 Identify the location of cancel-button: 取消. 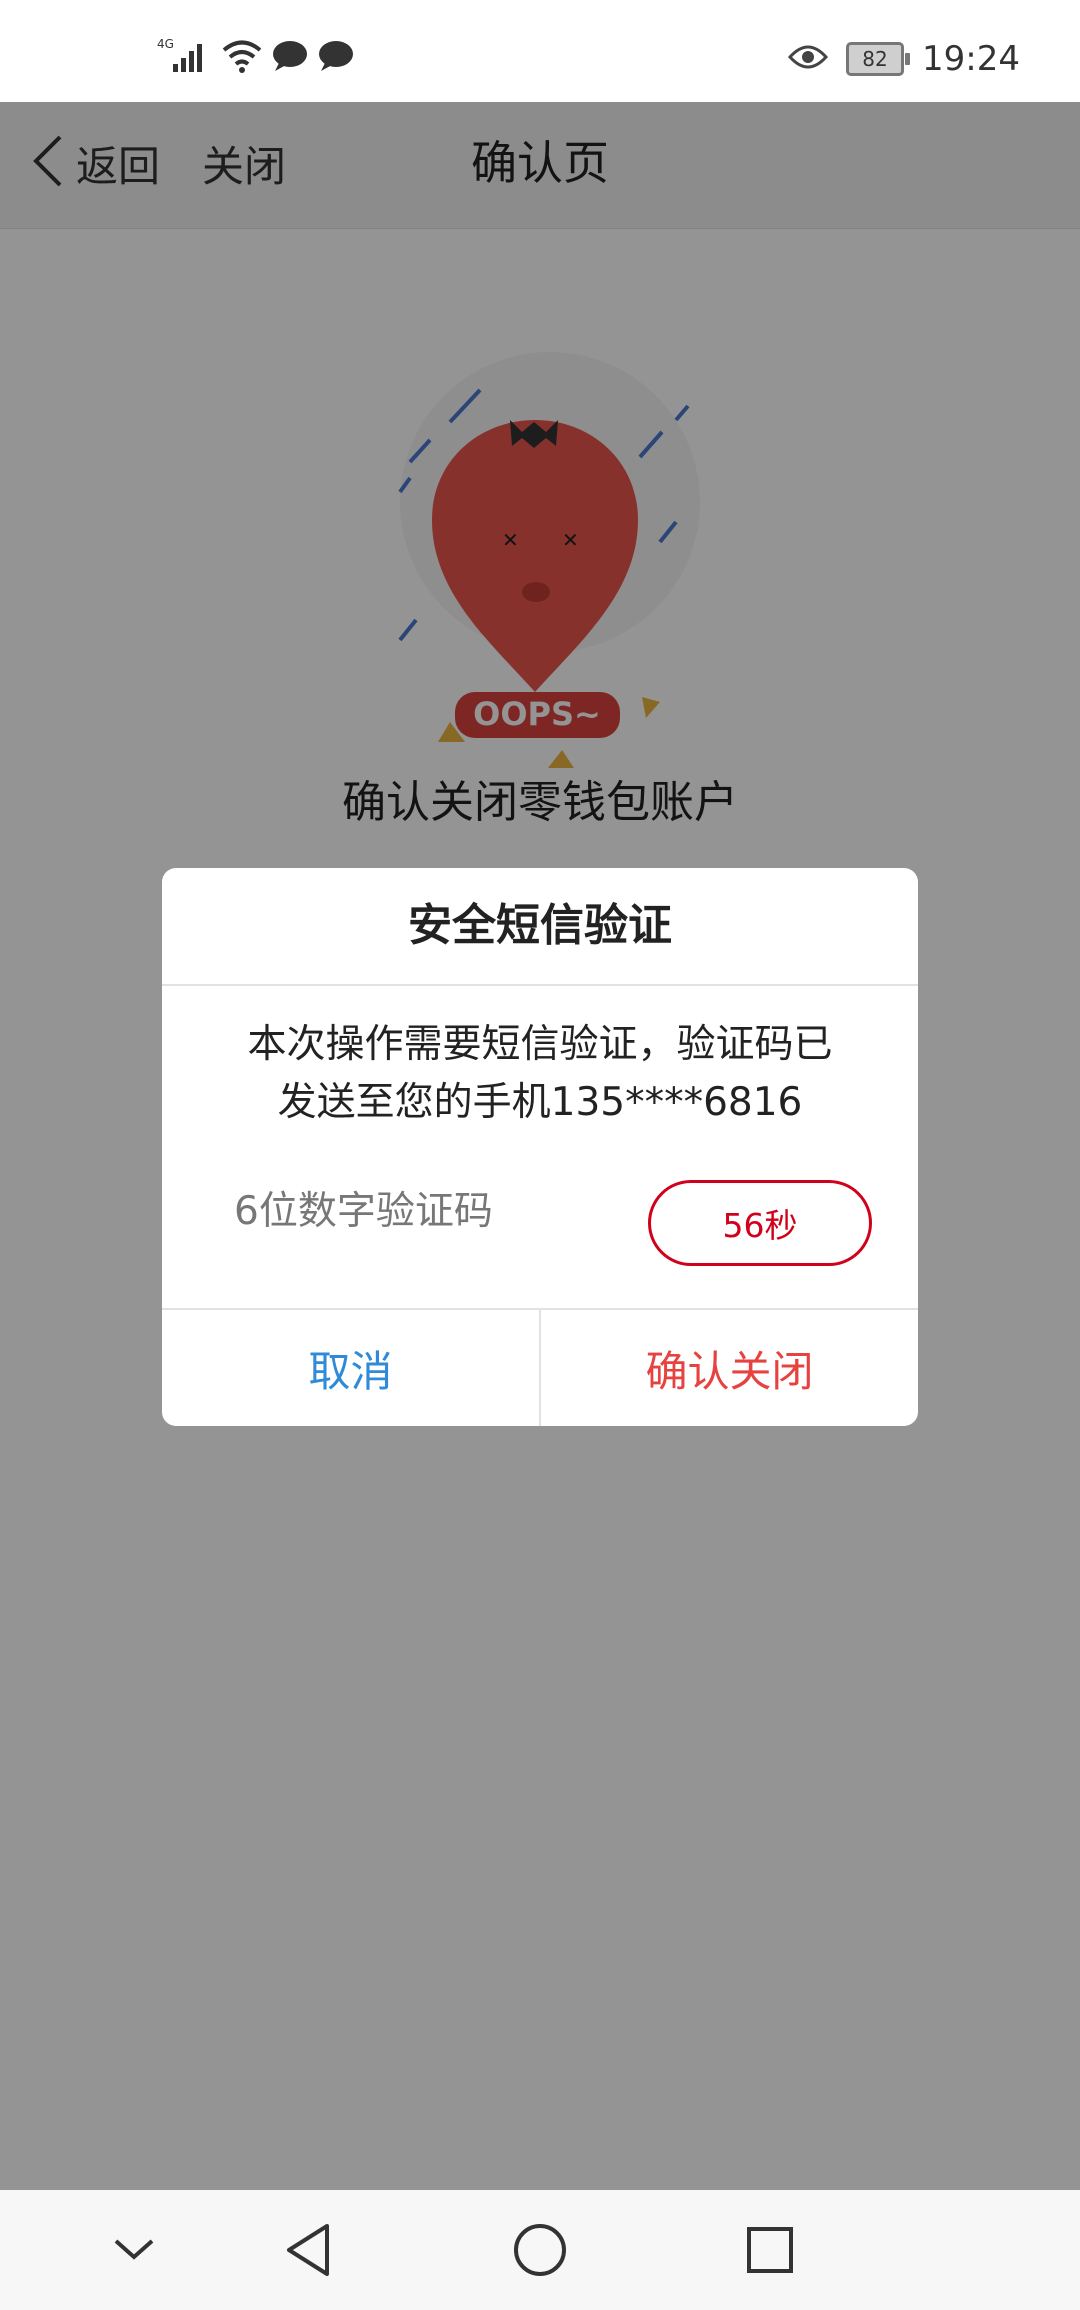
(351, 1368).